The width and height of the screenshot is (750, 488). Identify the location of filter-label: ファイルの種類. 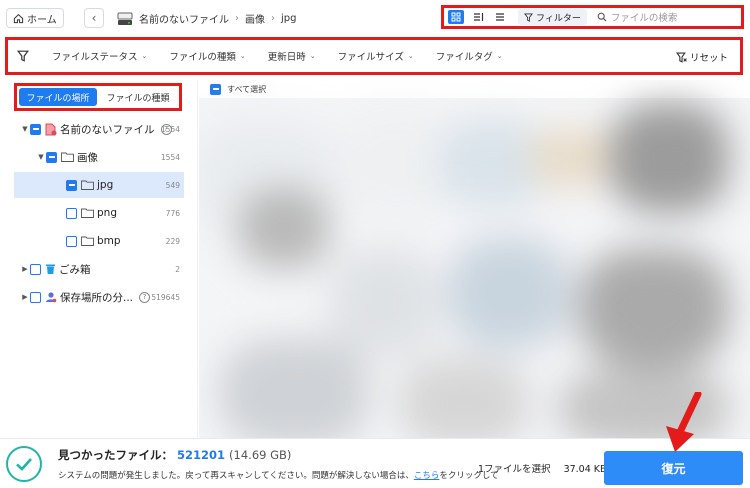
(202, 57).